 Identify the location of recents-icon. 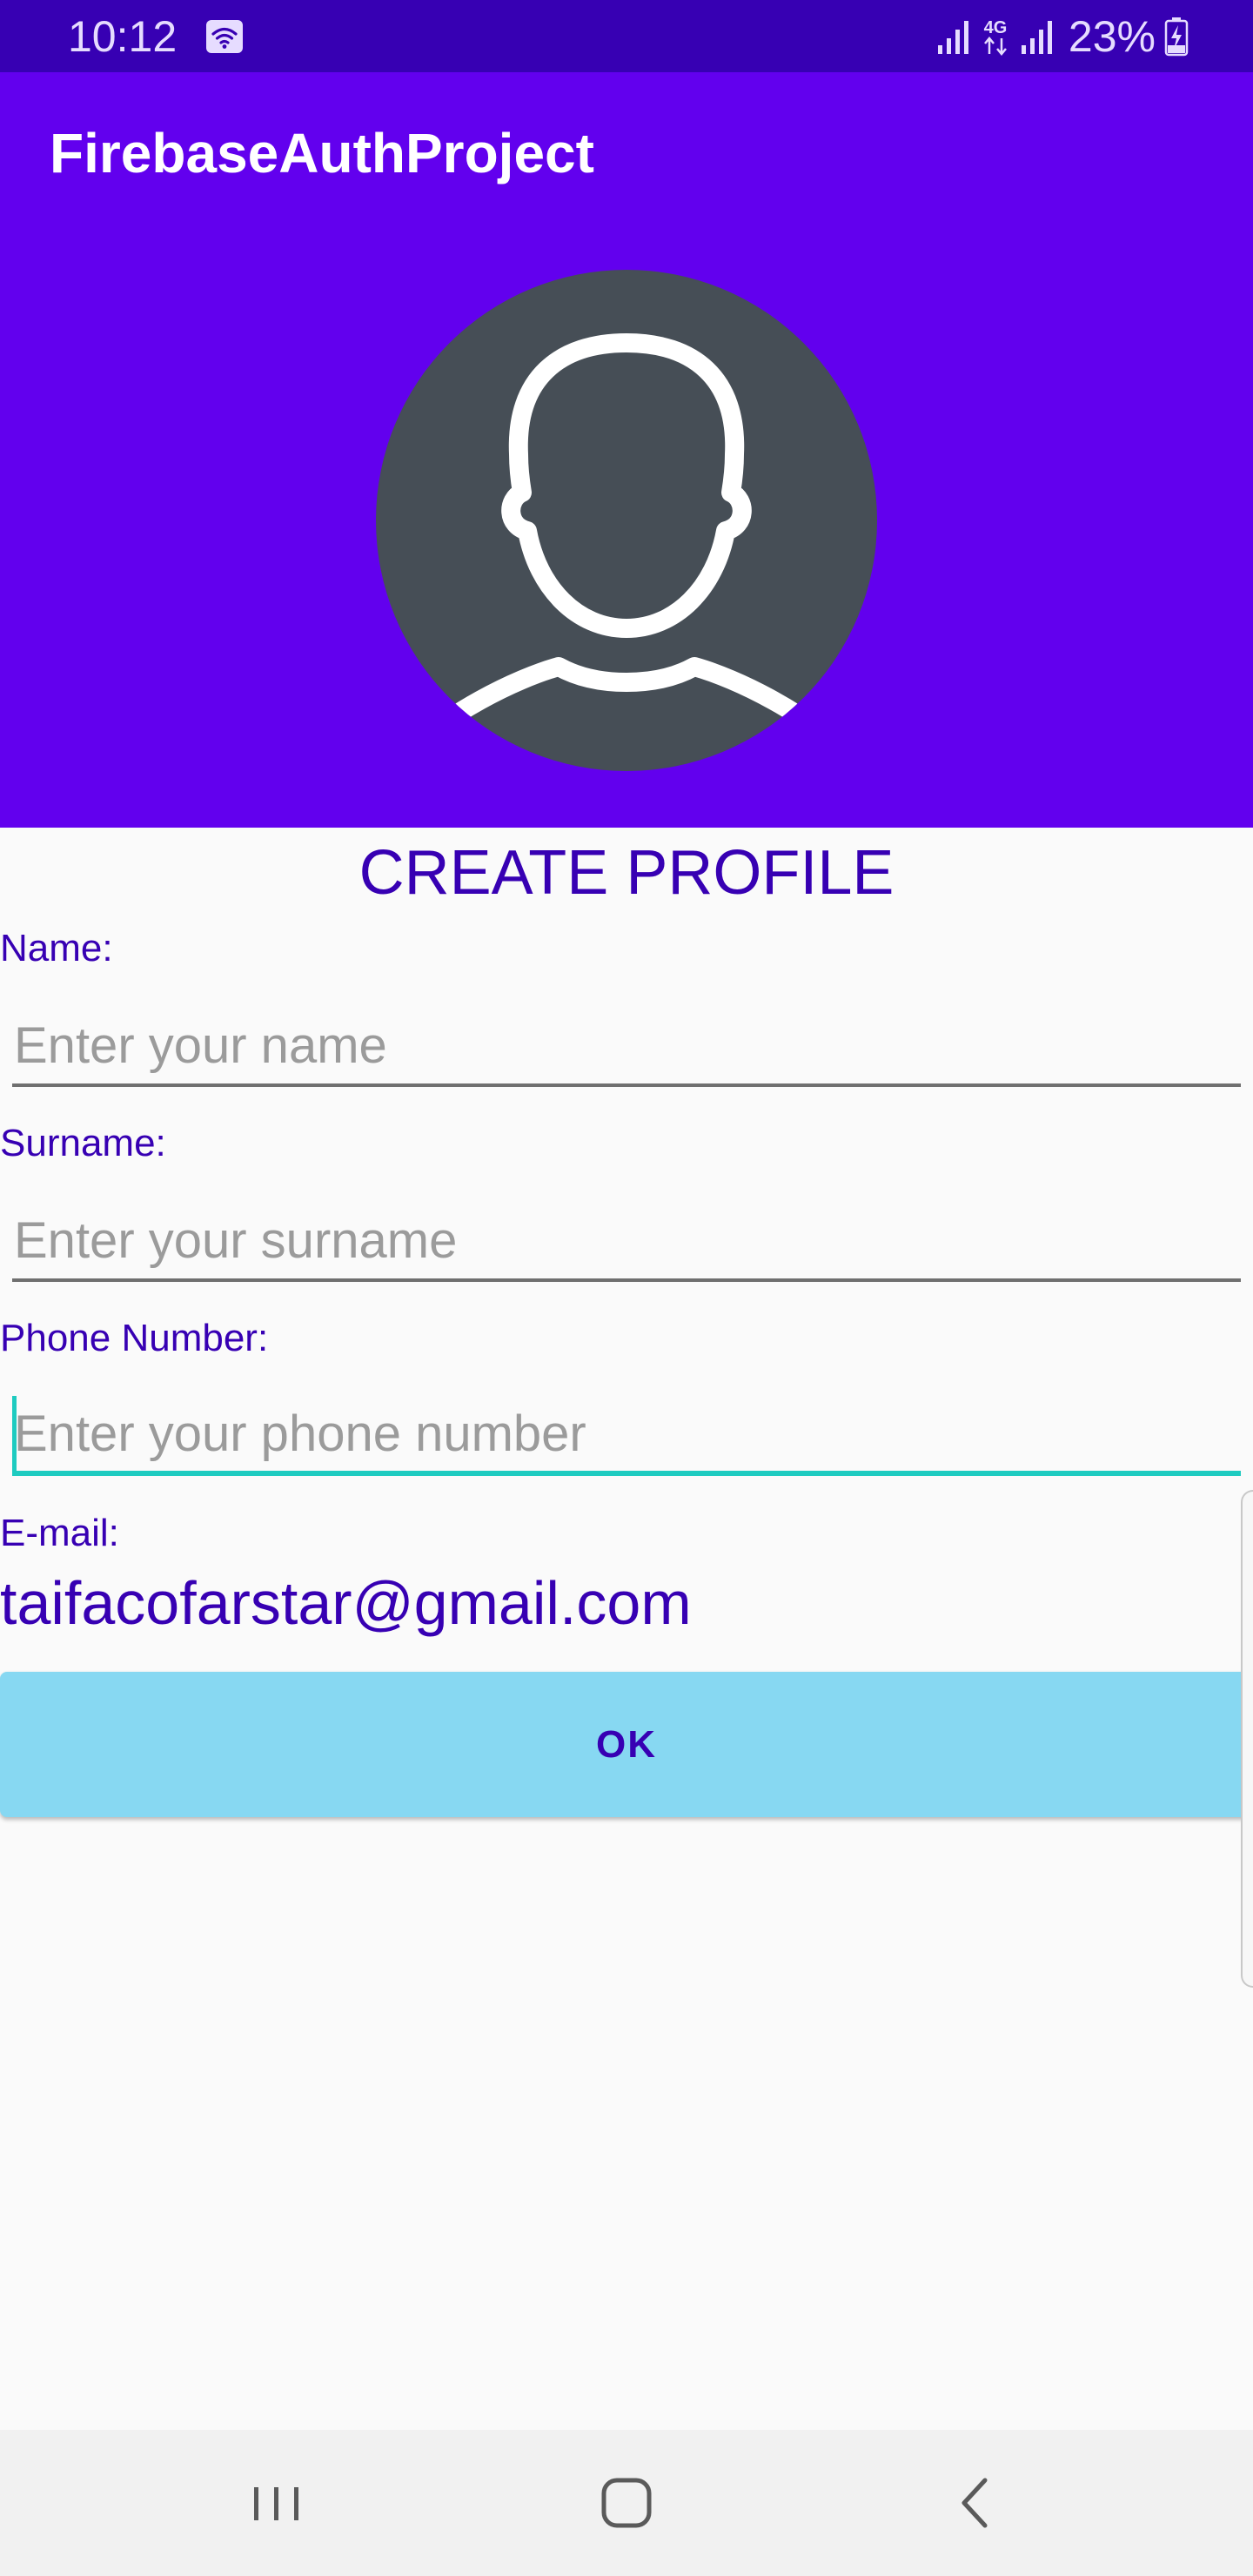
(277, 2503).